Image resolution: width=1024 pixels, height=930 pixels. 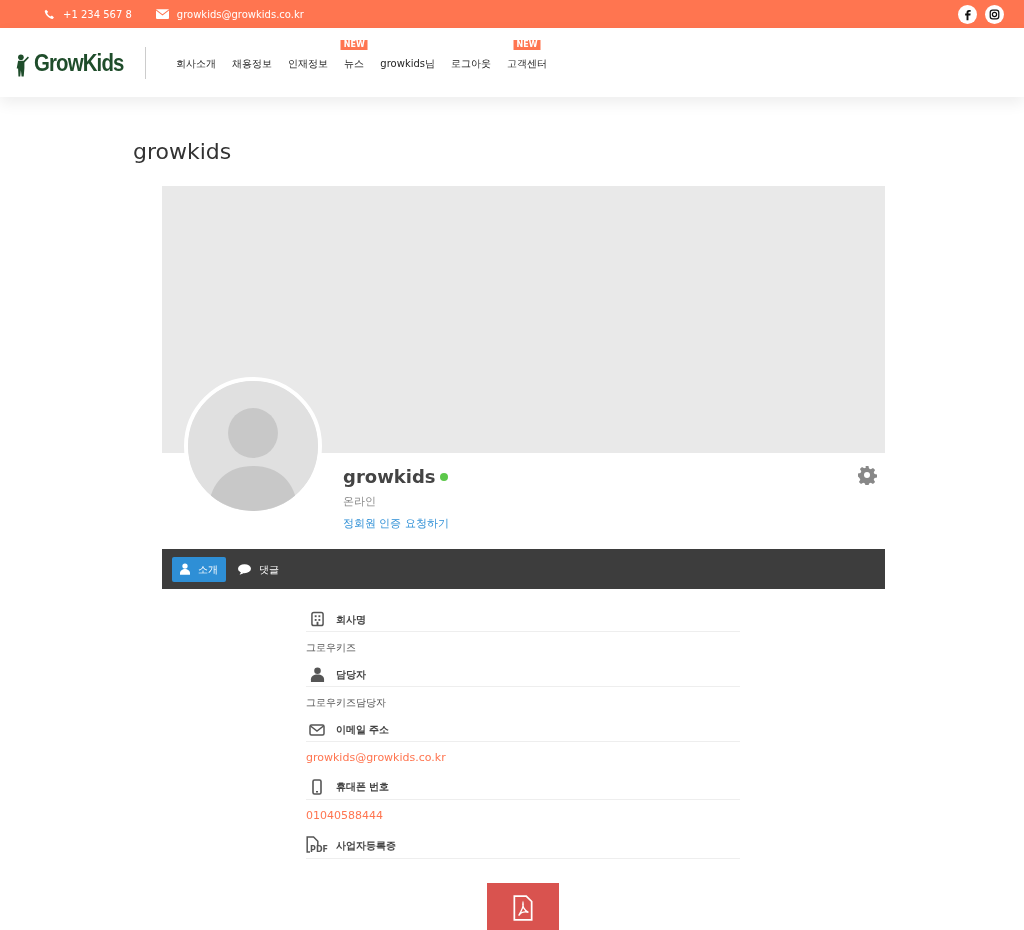 I want to click on user-icon, so click(x=185, y=569).